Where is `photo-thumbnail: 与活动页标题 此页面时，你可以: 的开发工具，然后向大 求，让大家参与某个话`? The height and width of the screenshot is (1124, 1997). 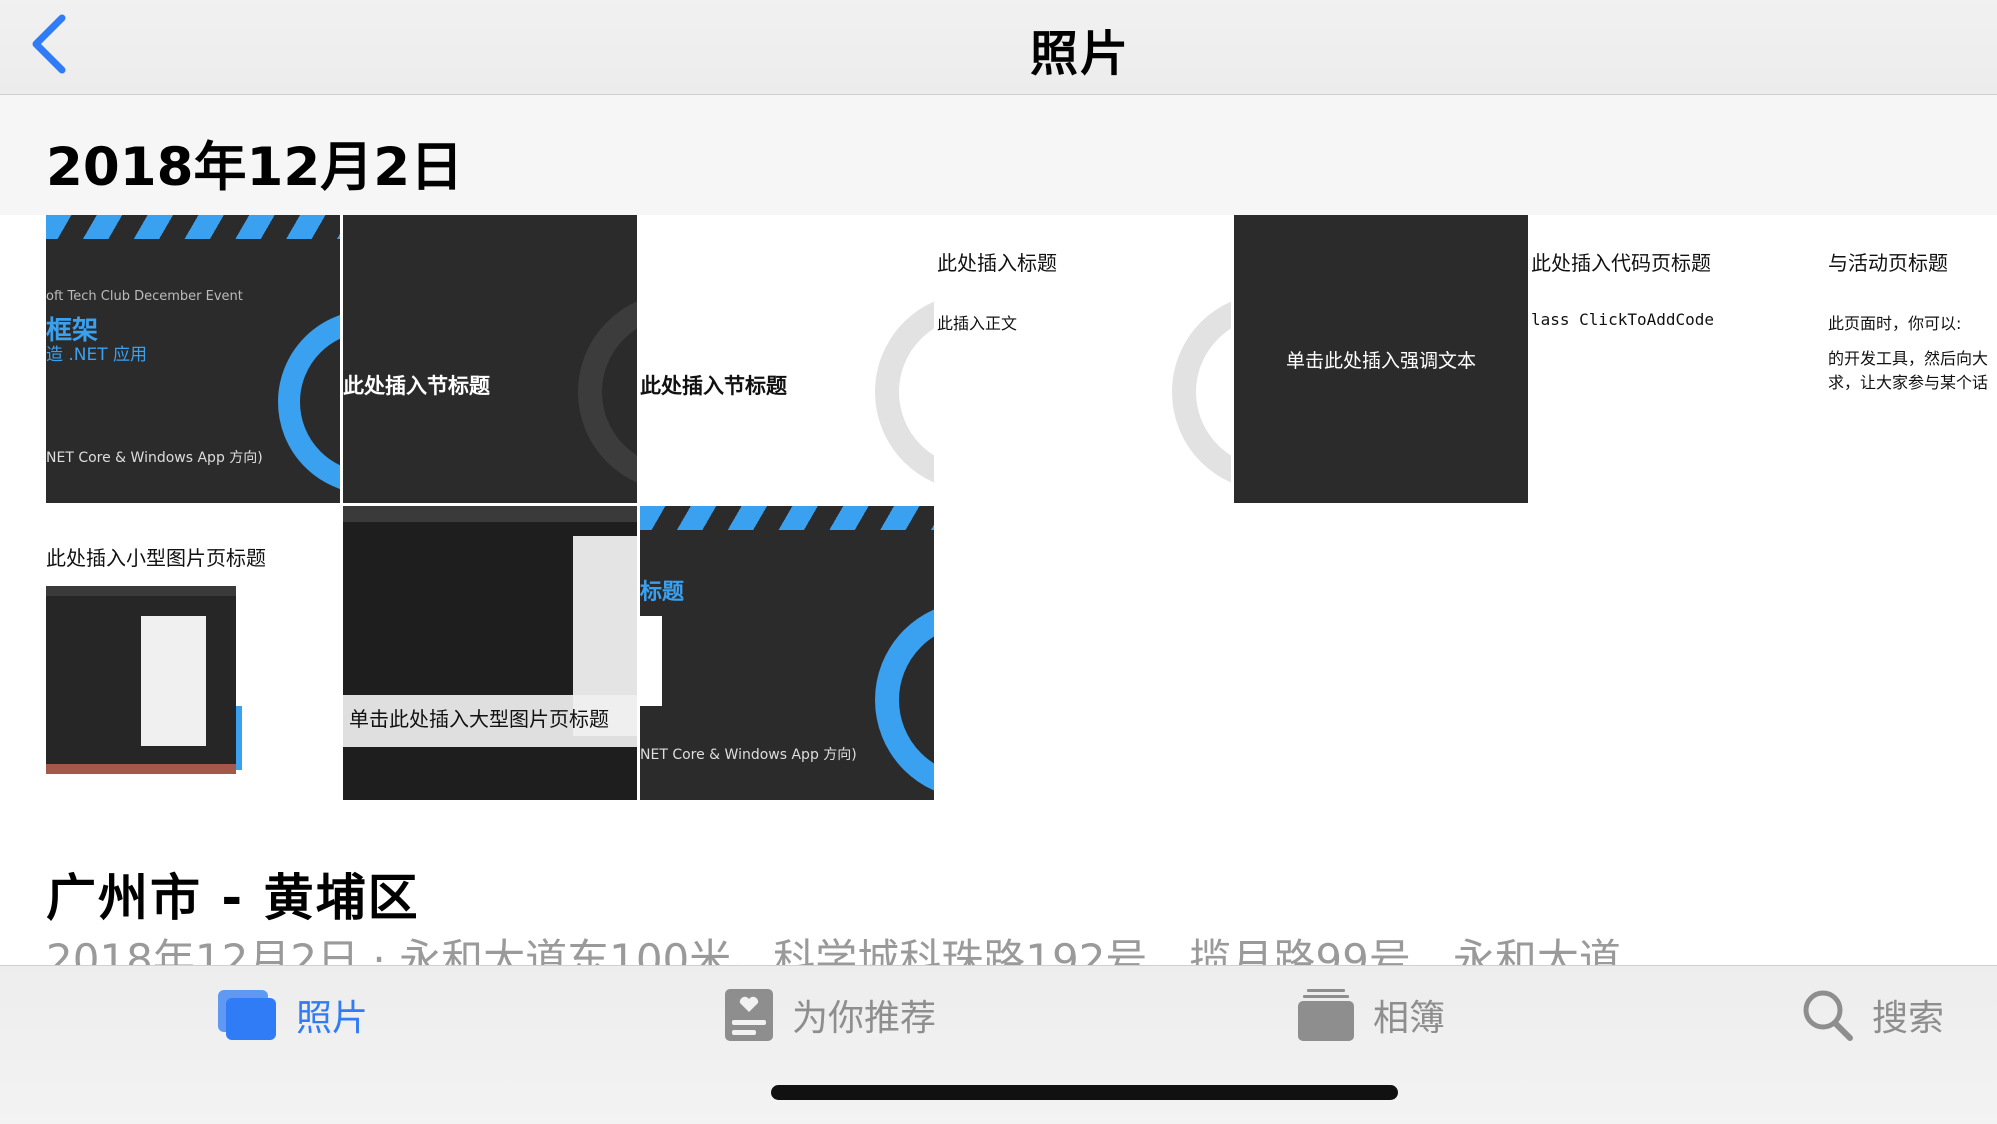 photo-thumbnail: 与活动页标题 此页面时，你可以: 的开发工具，然后向大 求，让大家参与某个话 is located at coordinates (1912, 359).